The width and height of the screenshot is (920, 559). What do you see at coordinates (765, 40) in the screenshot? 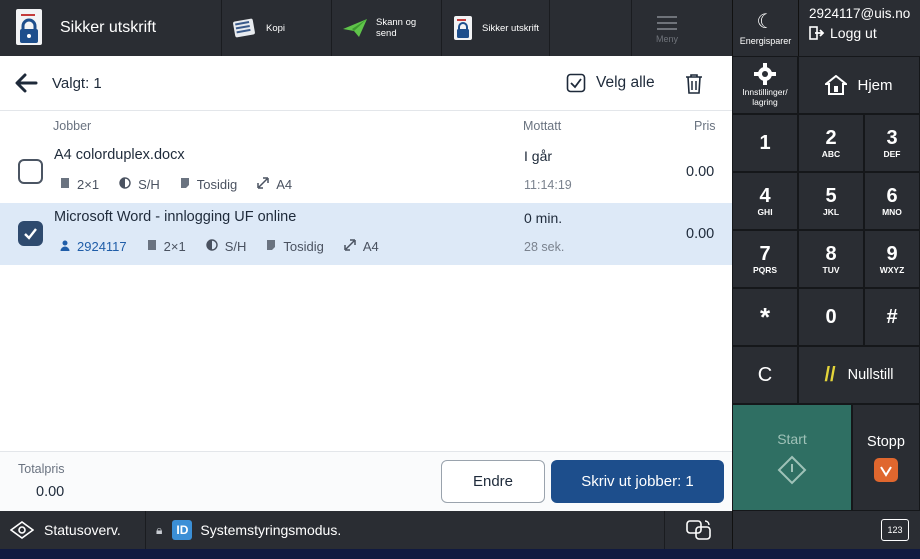
I see `energy-saver-label: Energisparer` at bounding box center [765, 40].